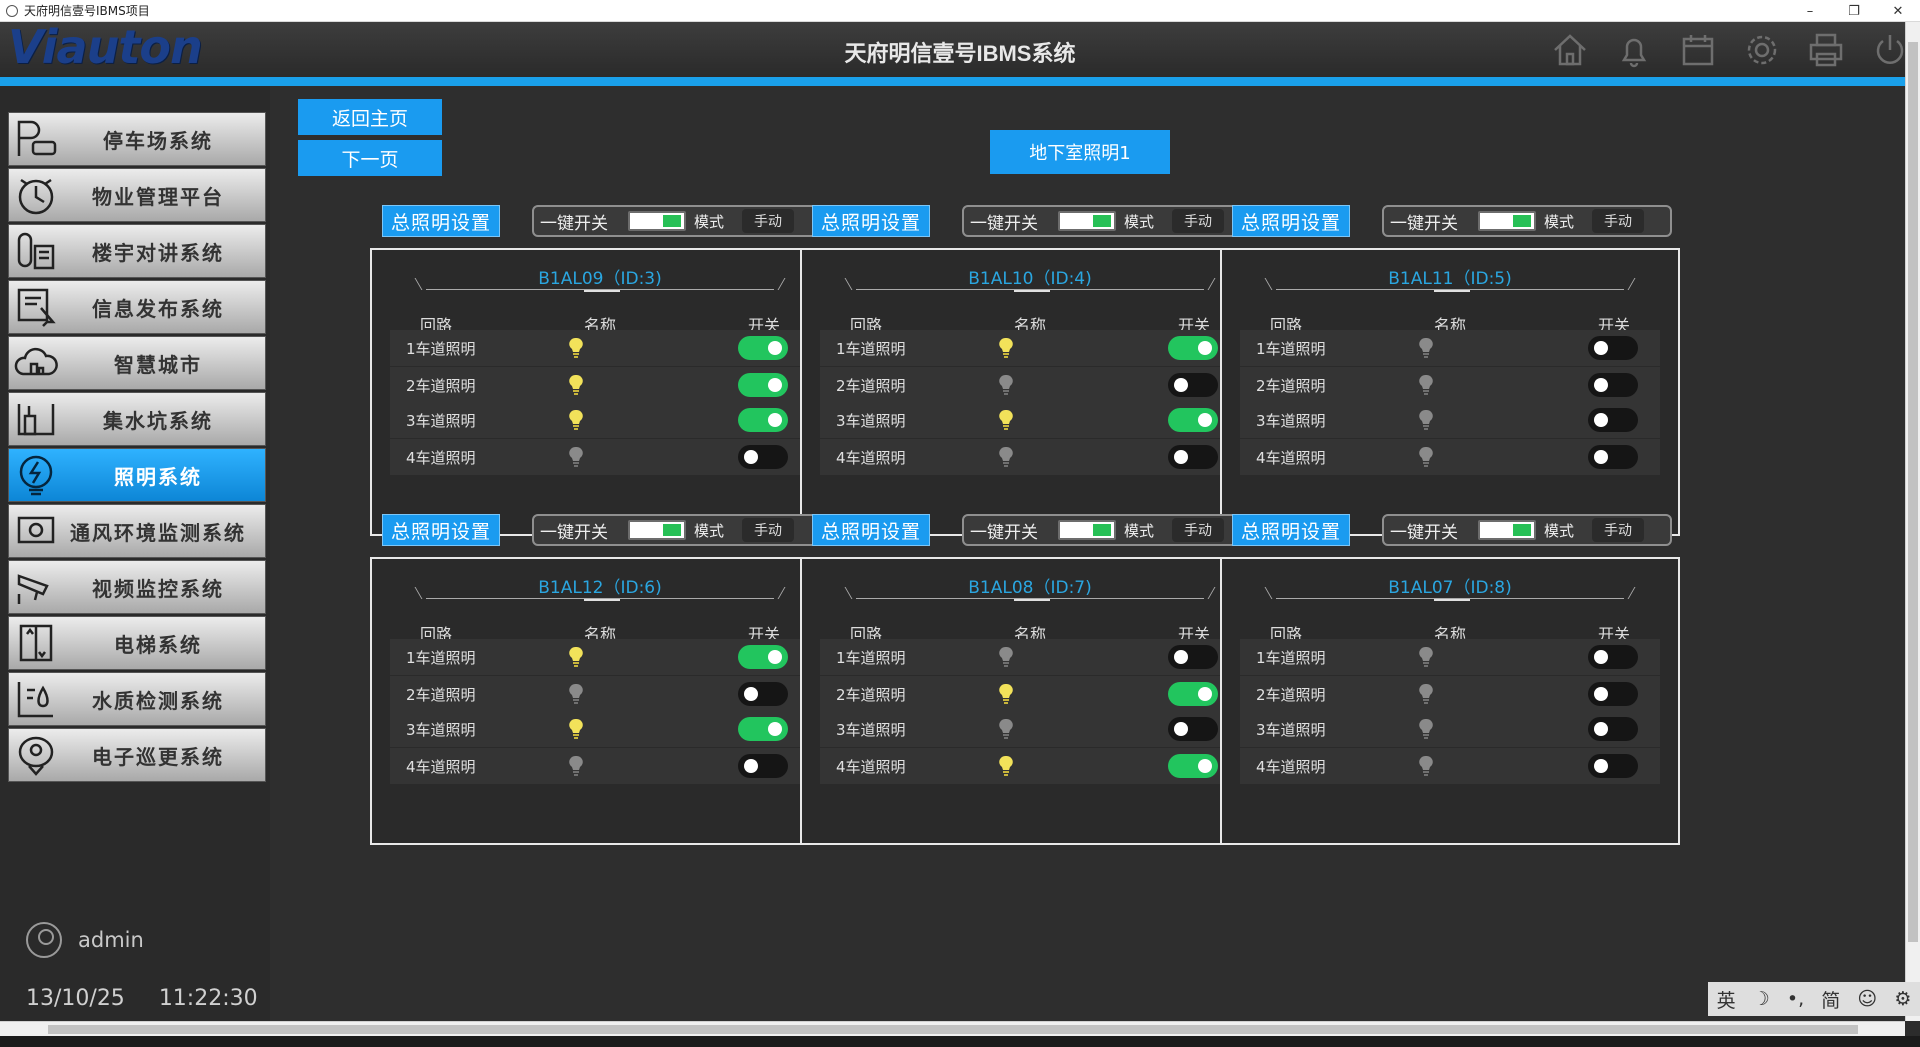 The width and height of the screenshot is (1920, 1047). Describe the element at coordinates (574, 532) in the screenshot. I see `master-switch-label: 一键开关` at that location.